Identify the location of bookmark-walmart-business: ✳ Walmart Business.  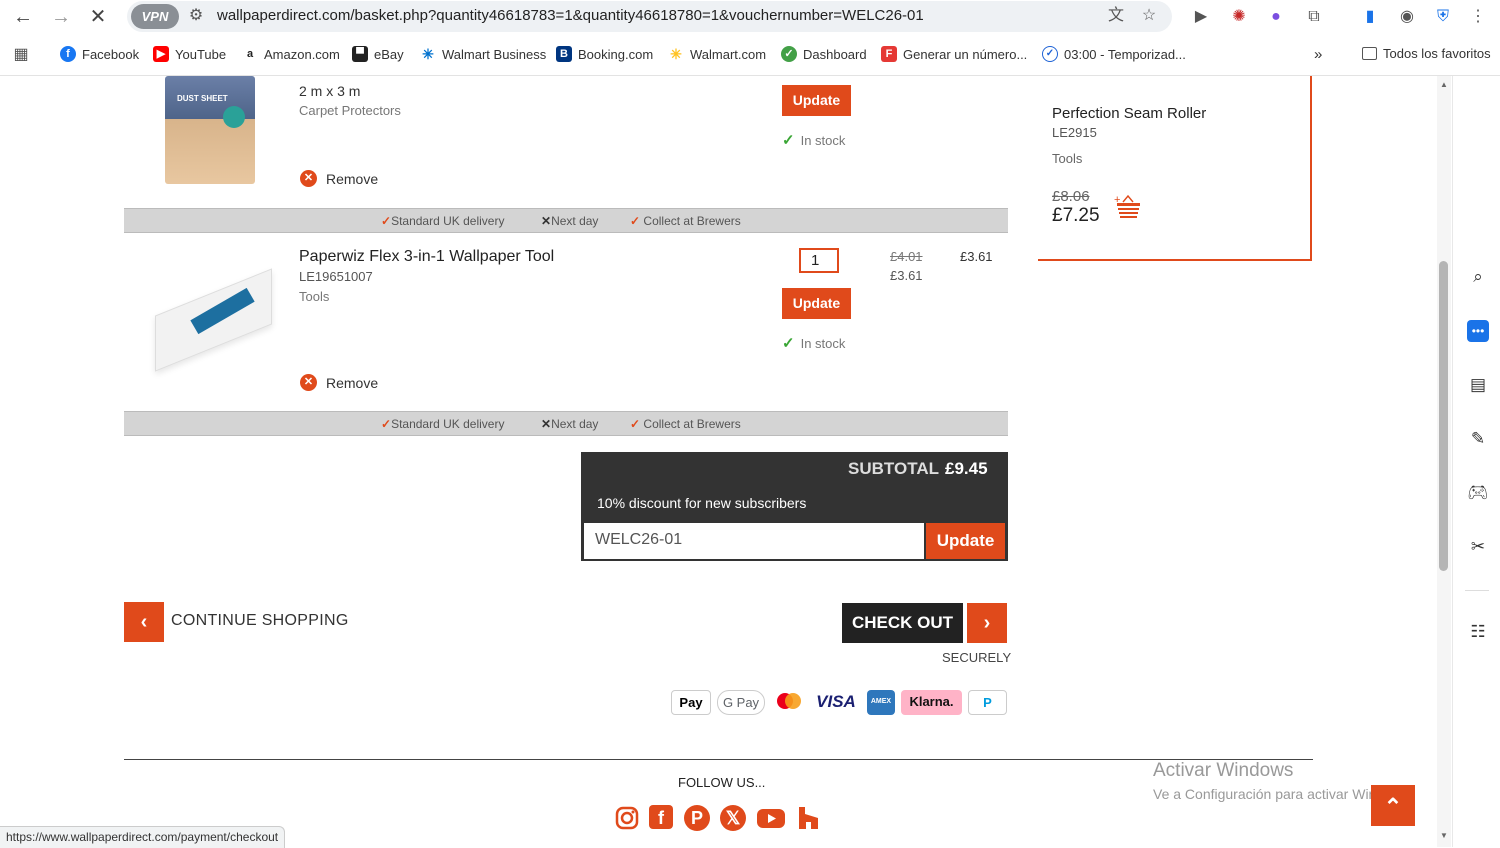
(483, 54).